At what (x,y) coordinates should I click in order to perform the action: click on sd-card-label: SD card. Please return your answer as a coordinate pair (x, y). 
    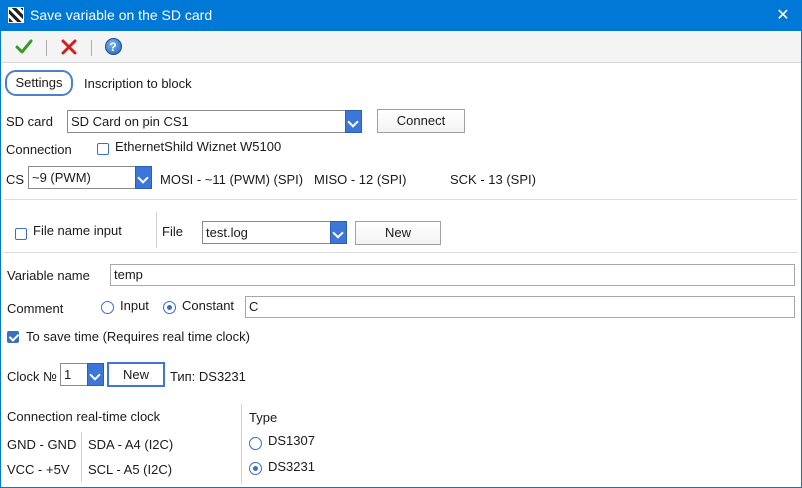
    Looking at the image, I should click on (29, 121).